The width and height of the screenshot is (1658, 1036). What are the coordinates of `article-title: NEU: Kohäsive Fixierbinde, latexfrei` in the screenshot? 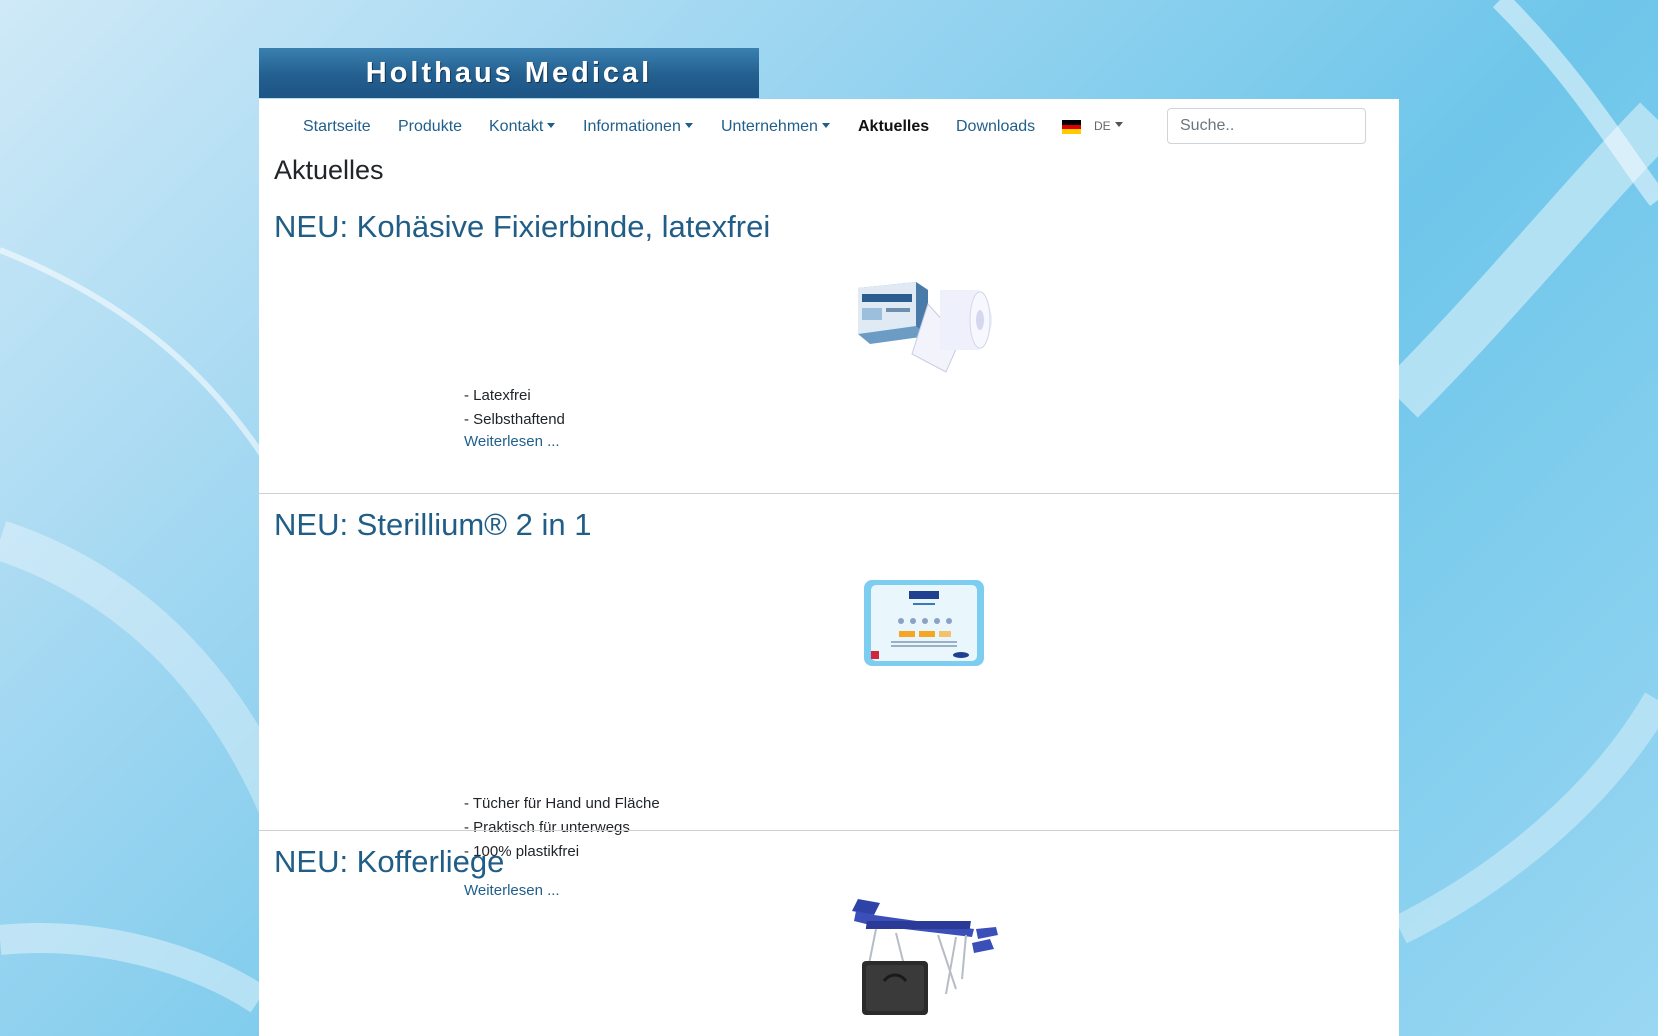 It's located at (522, 227).